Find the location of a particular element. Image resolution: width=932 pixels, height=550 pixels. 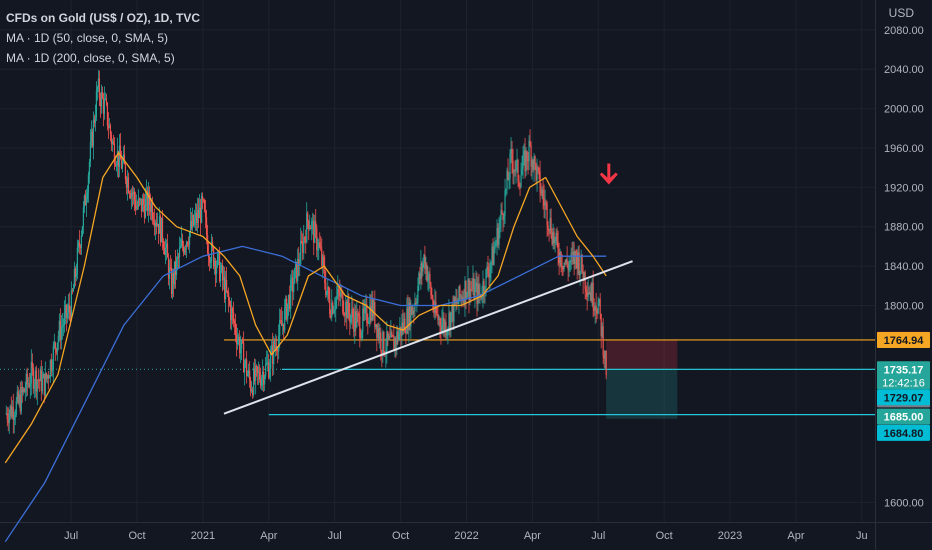

price-label-text: 1729.07 is located at coordinates (904, 398).